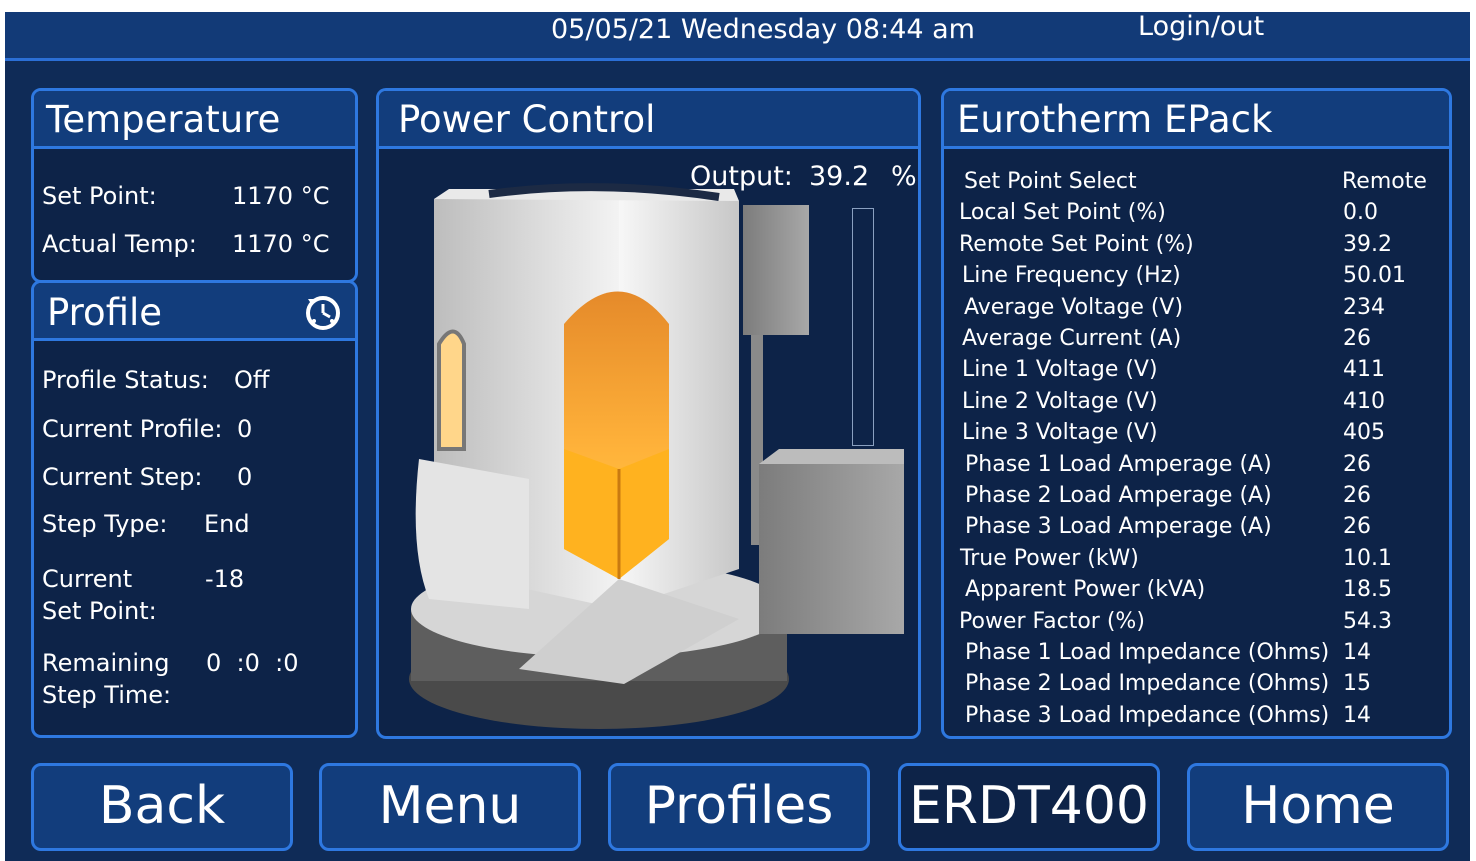 Image resolution: width=1476 pixels, height=861 pixels. Describe the element at coordinates (1060, 370) in the screenshot. I see `epack-param-label: Line 1 Voltage (V)` at that location.